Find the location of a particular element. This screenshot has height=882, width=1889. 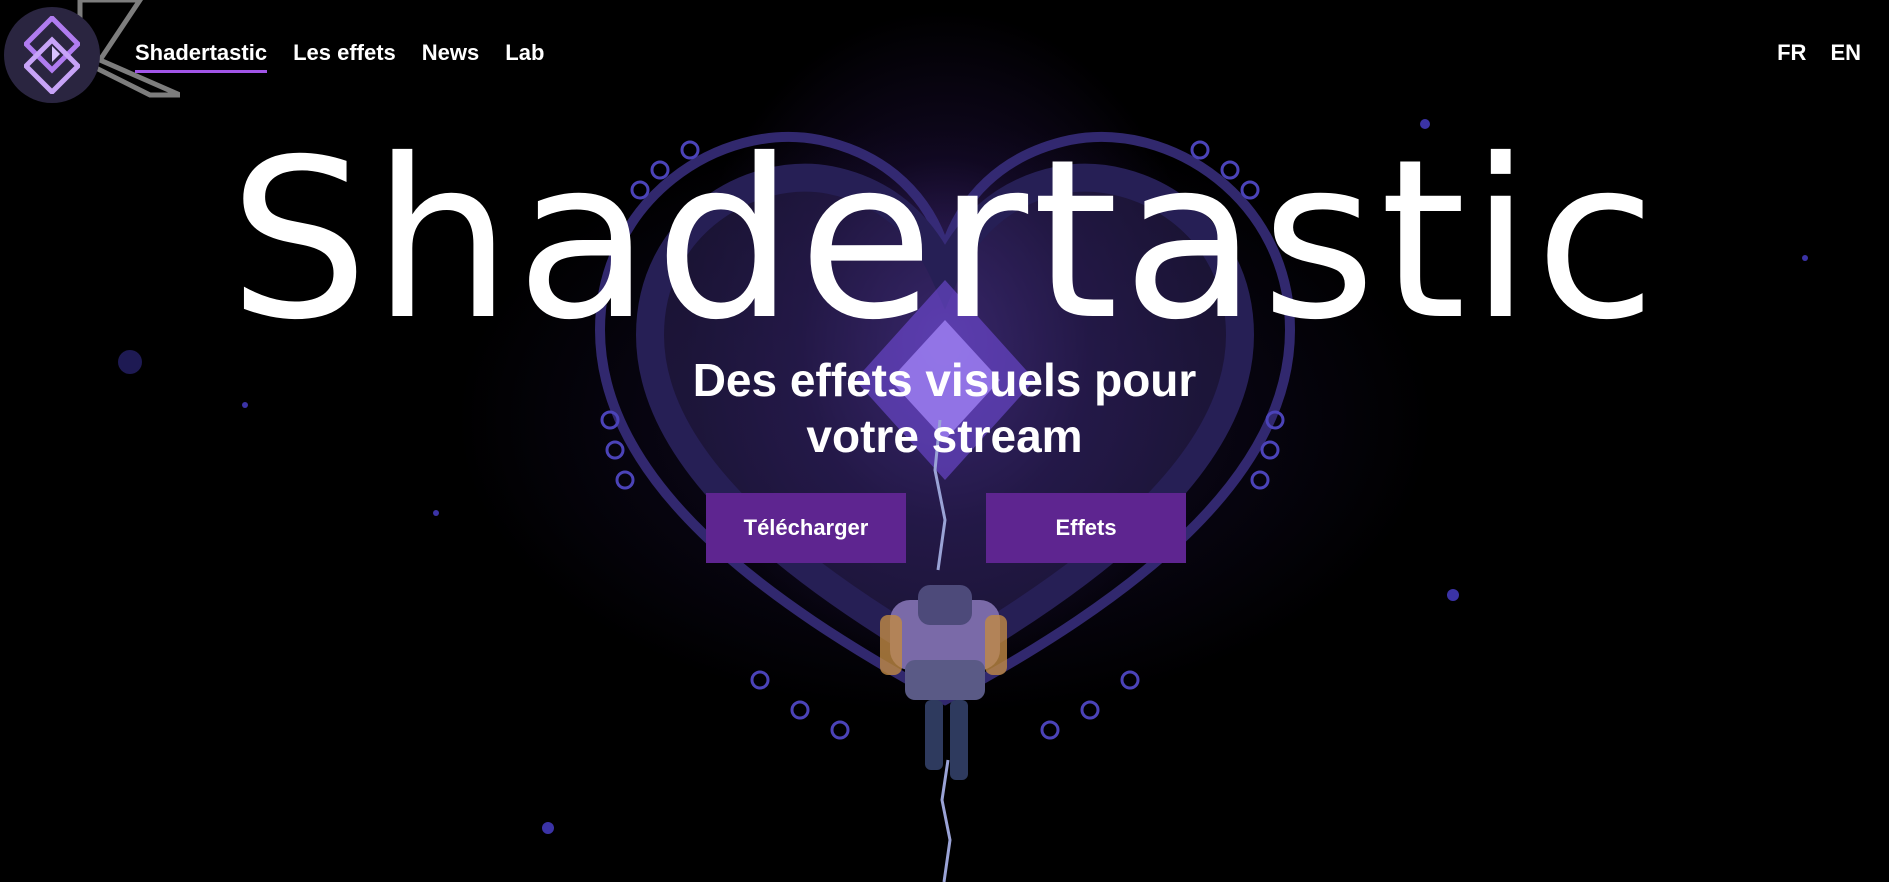

shadertastic-logo-icon is located at coordinates (52, 55).